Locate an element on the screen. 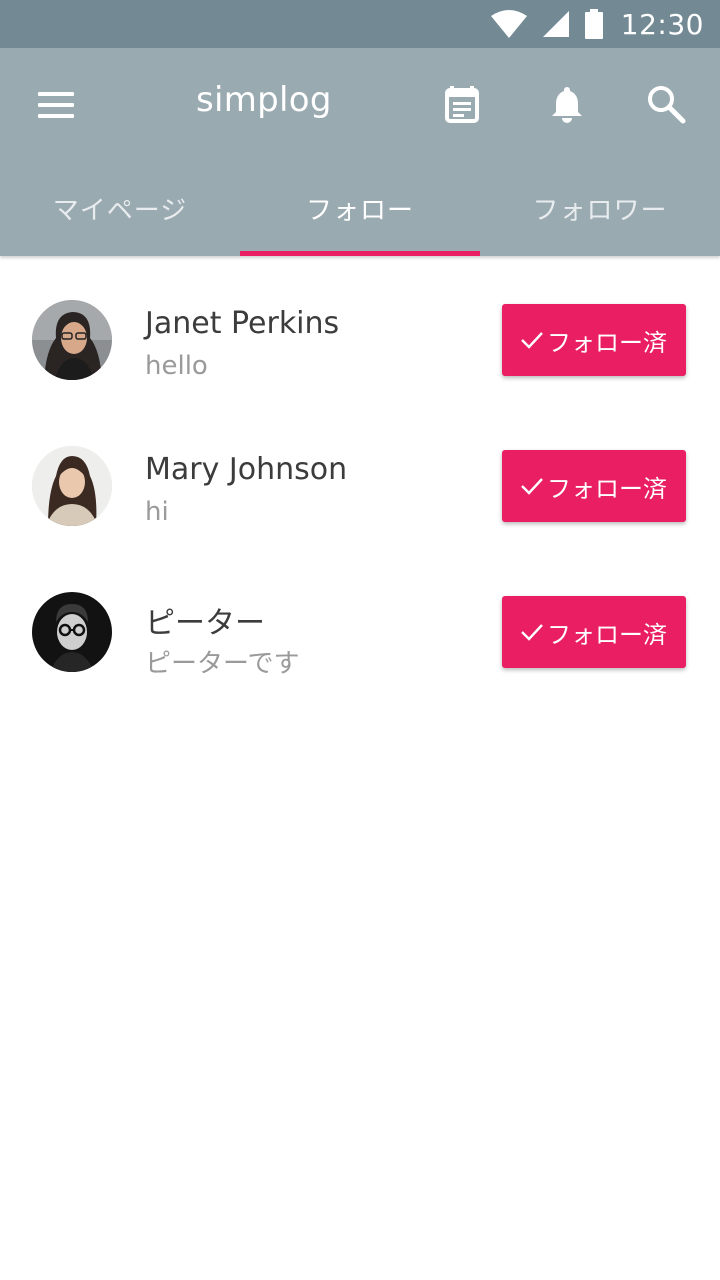 The width and height of the screenshot is (720, 1280). status-time: 12:30 is located at coordinates (662, 24).